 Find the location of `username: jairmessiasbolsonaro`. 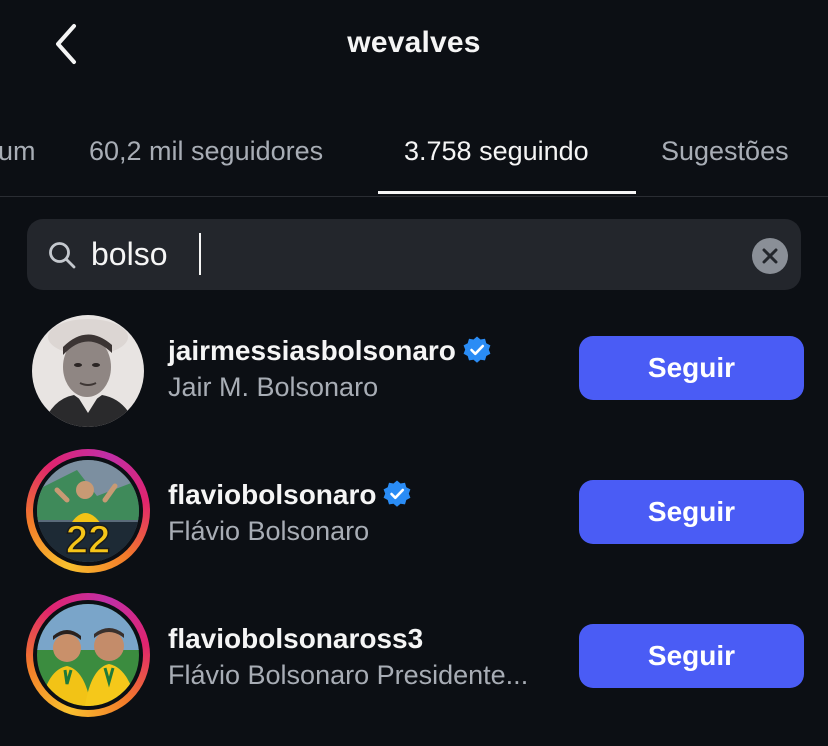

username: jairmessiasbolsonaro is located at coordinates (330, 351).